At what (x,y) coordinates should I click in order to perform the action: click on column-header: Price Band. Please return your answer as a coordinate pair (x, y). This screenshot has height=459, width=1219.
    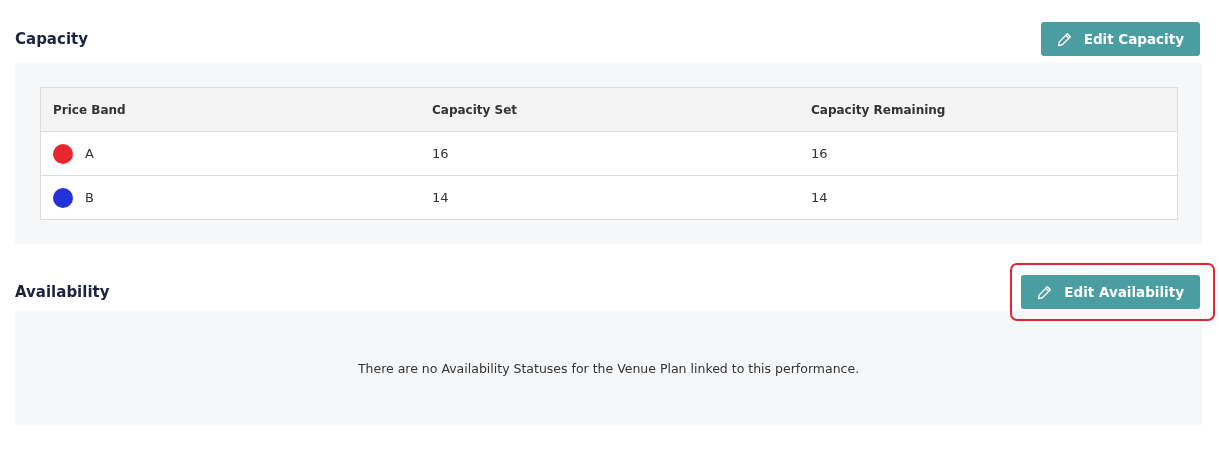
    Looking at the image, I should click on (230, 109).